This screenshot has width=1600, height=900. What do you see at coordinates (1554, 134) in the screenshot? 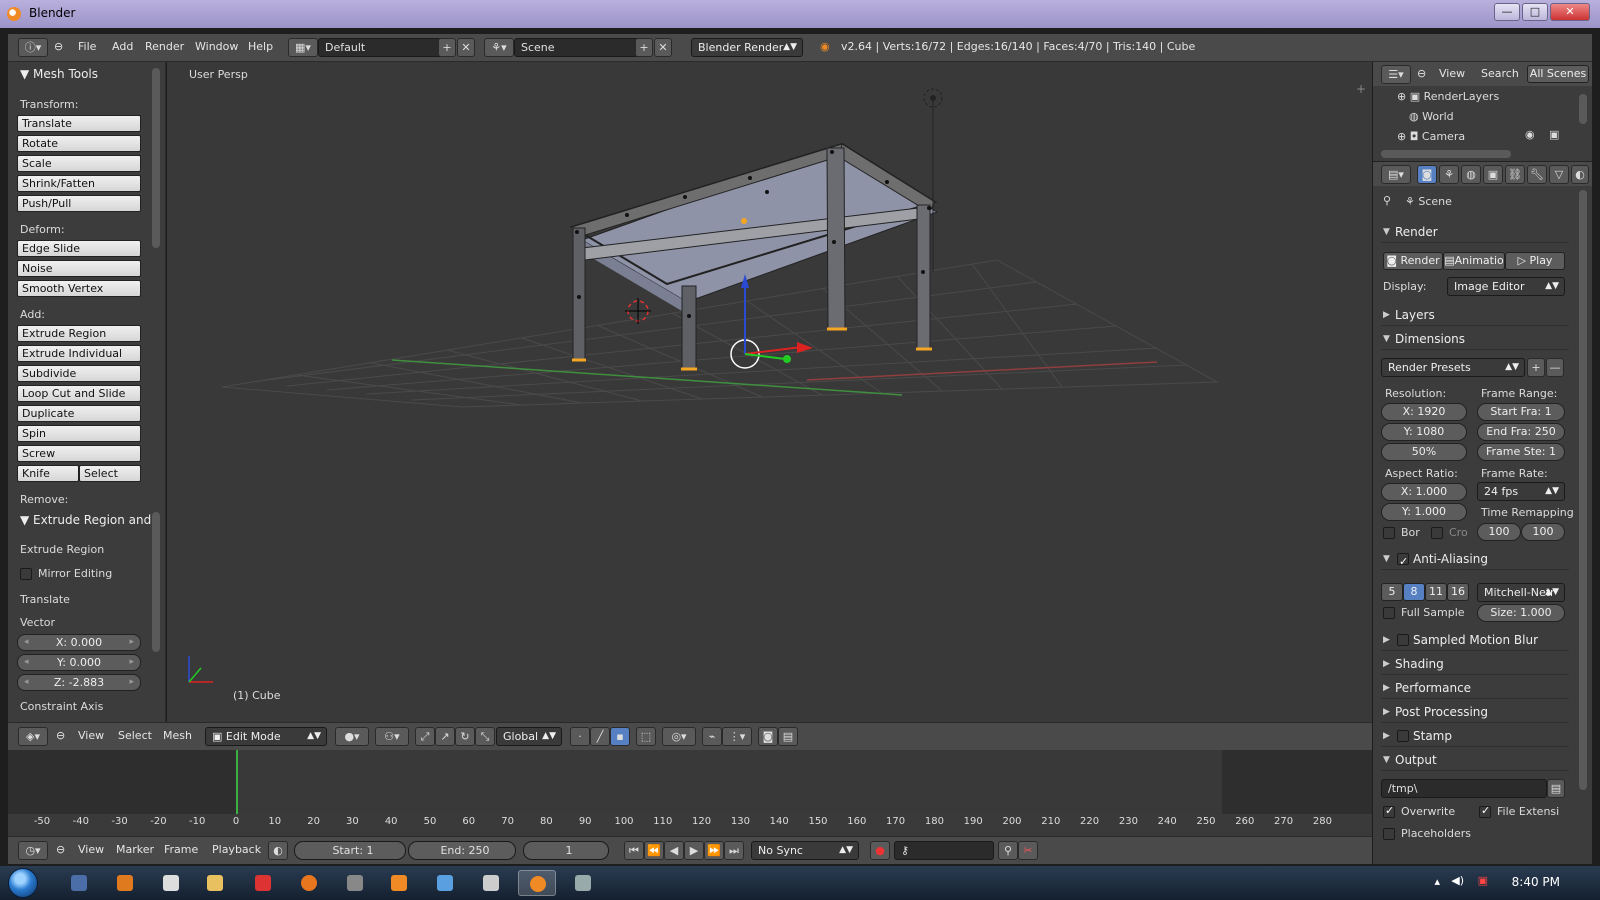
I see `render-camera-icon: ▣` at bounding box center [1554, 134].